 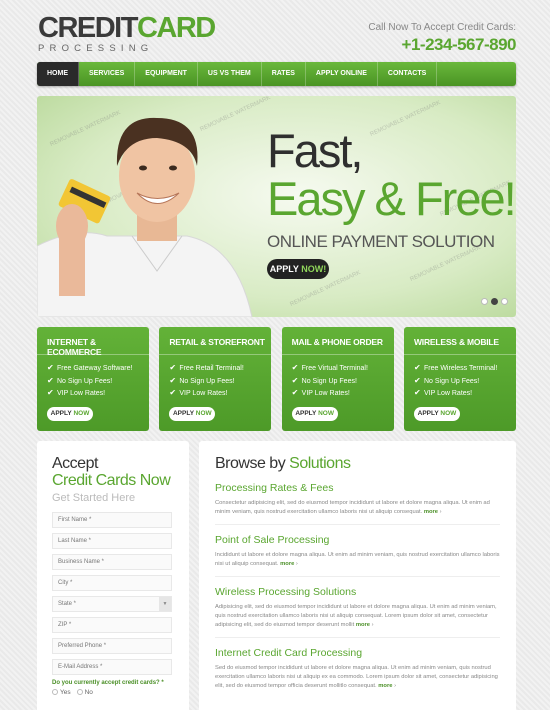 I want to click on nav-item-services: SERVICES, so click(x=107, y=74).